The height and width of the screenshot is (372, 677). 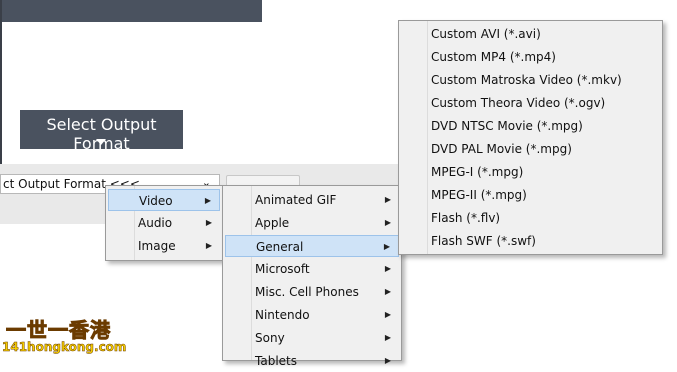 What do you see at coordinates (501, 149) in the screenshot?
I see `menu-item-label: DVD PAL Movie (*.mpg)` at bounding box center [501, 149].